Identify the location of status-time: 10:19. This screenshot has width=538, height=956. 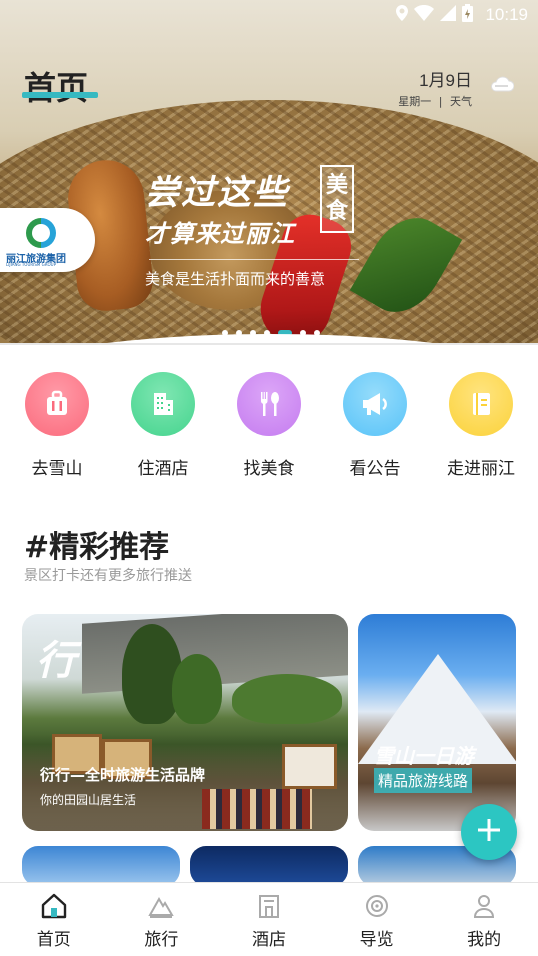
(506, 14).